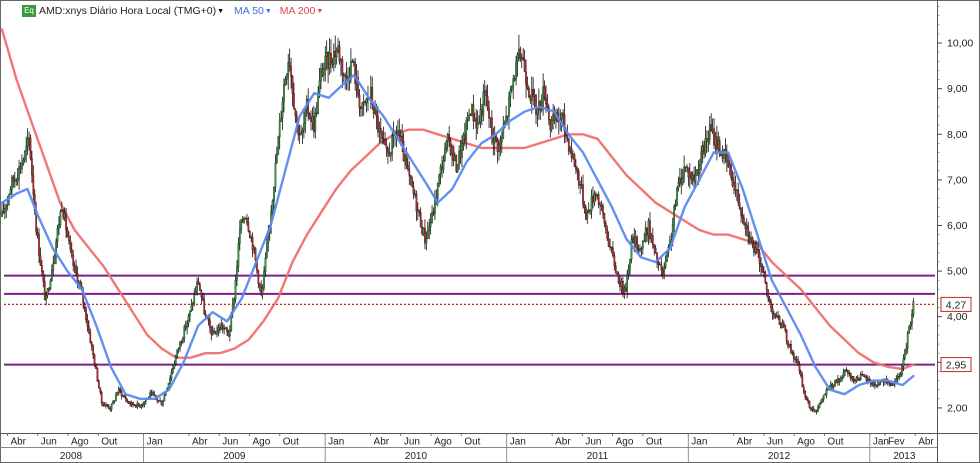  I want to click on month-label-20: Abr, so click(745, 442).